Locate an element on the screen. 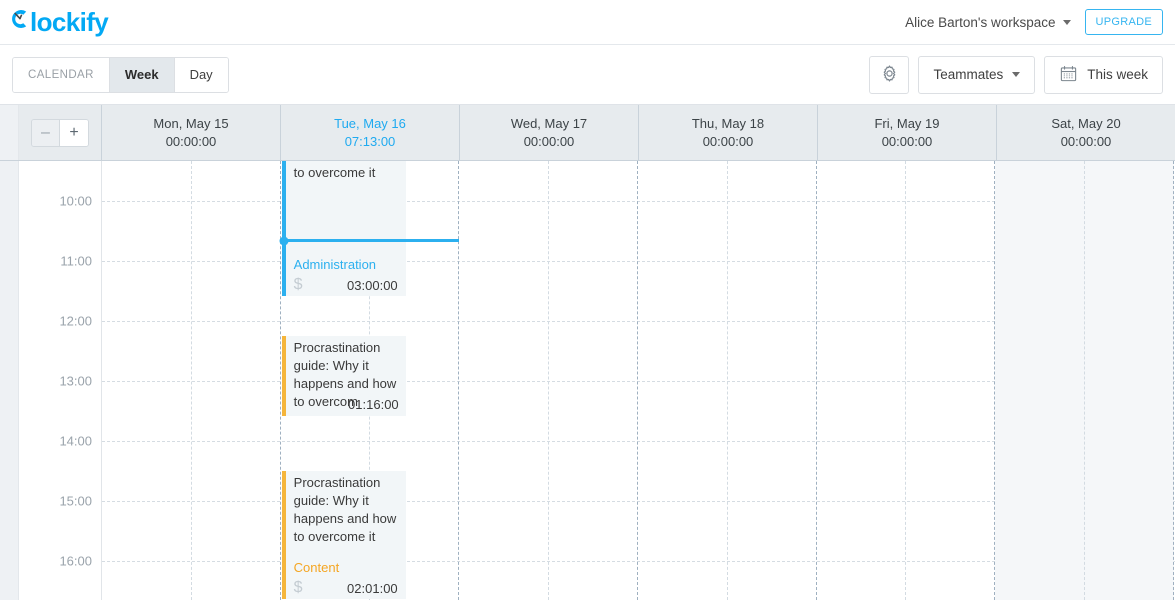 This screenshot has width=1175, height=600. tab-week: Week is located at coordinates (142, 74).